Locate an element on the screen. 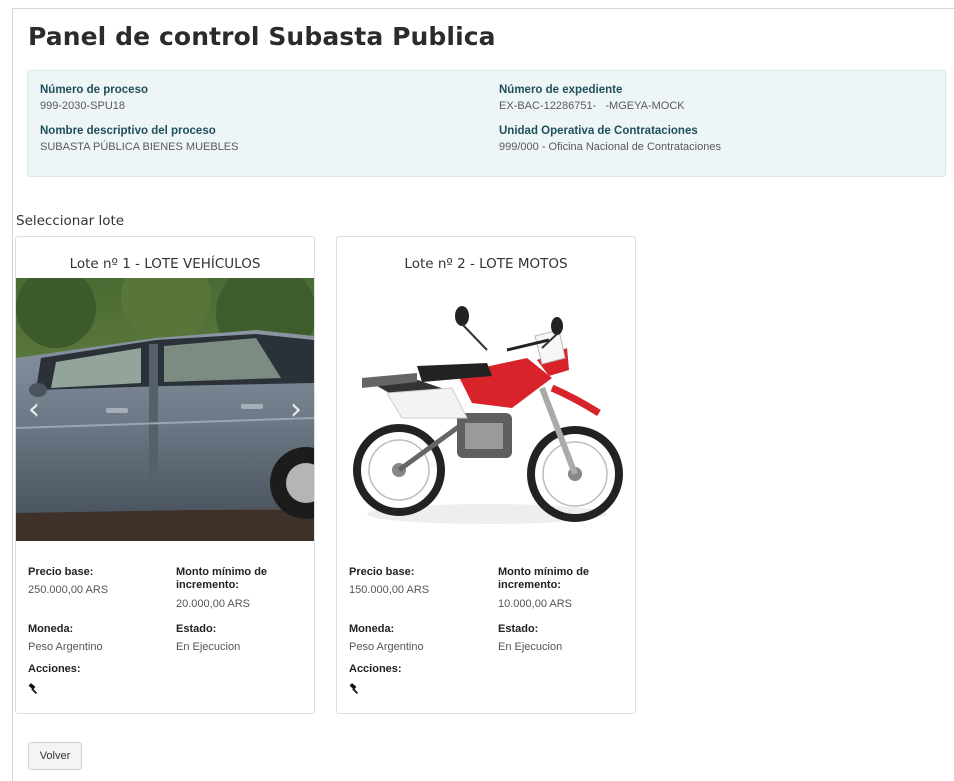 Image resolution: width=954 pixels, height=781 pixels. motorcycle-photo is located at coordinates (486, 409).